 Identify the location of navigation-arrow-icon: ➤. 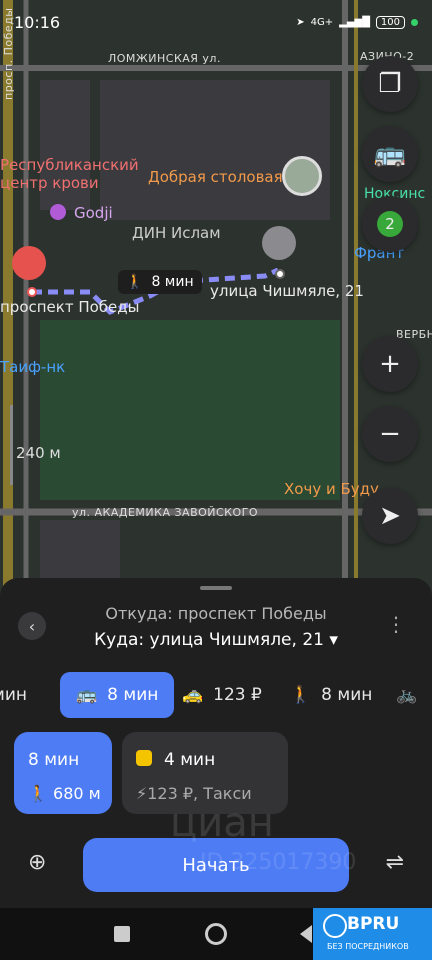
(390, 516).